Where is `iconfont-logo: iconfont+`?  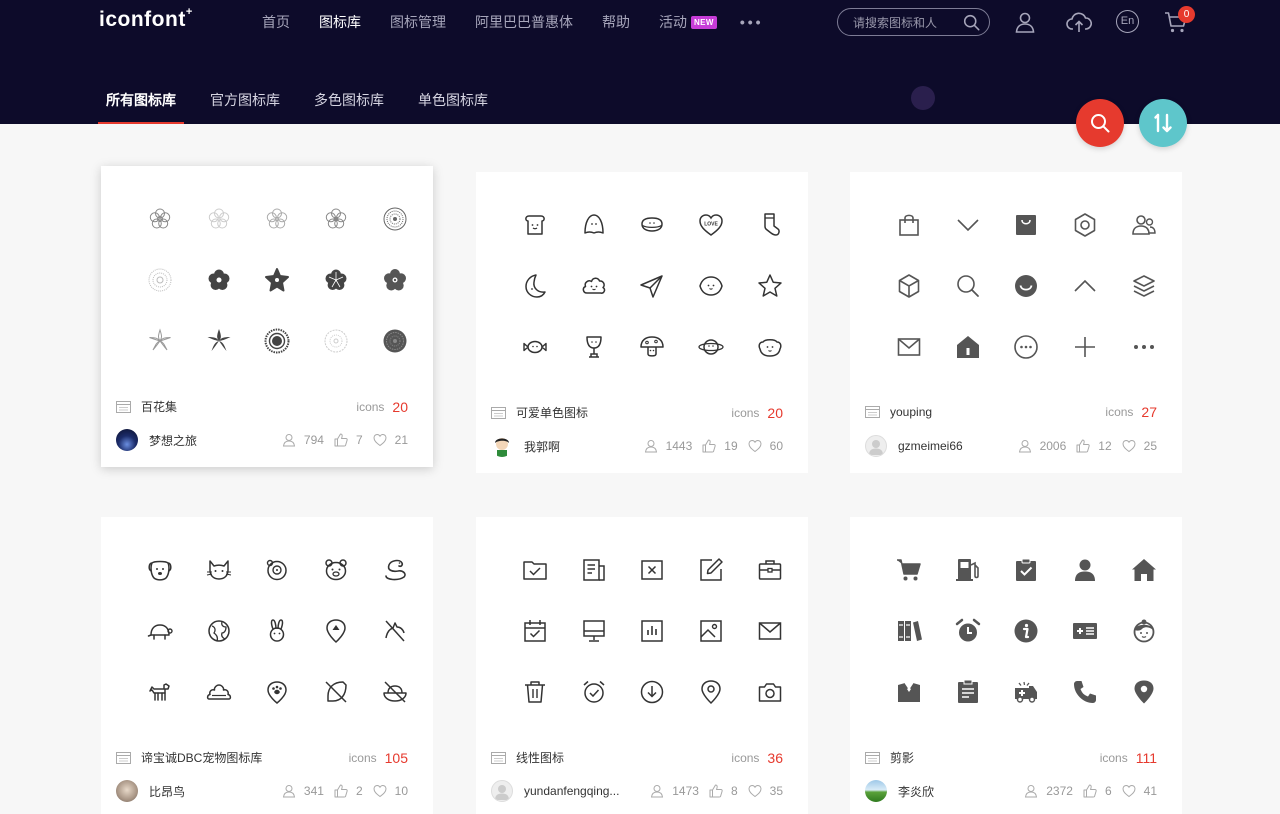 iconfont-logo: iconfont+ is located at coordinates (146, 19).